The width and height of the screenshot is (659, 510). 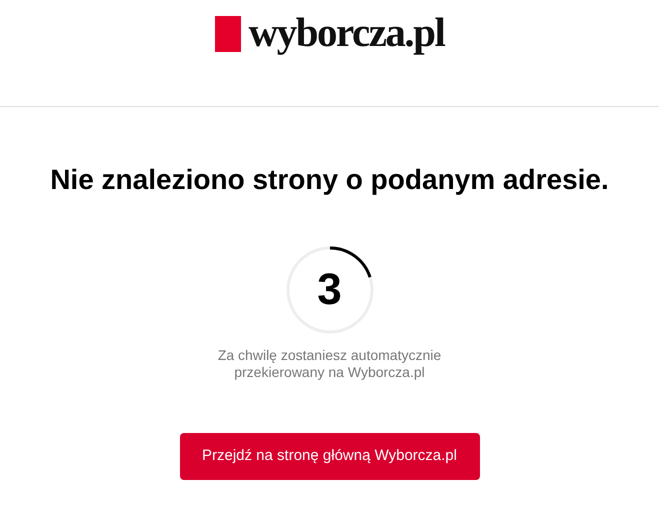 What do you see at coordinates (330, 363) in the screenshot?
I see `redirect-message: Za chwilę zostaniesz automatycznie przekierowany na Wyborcza.pl` at bounding box center [330, 363].